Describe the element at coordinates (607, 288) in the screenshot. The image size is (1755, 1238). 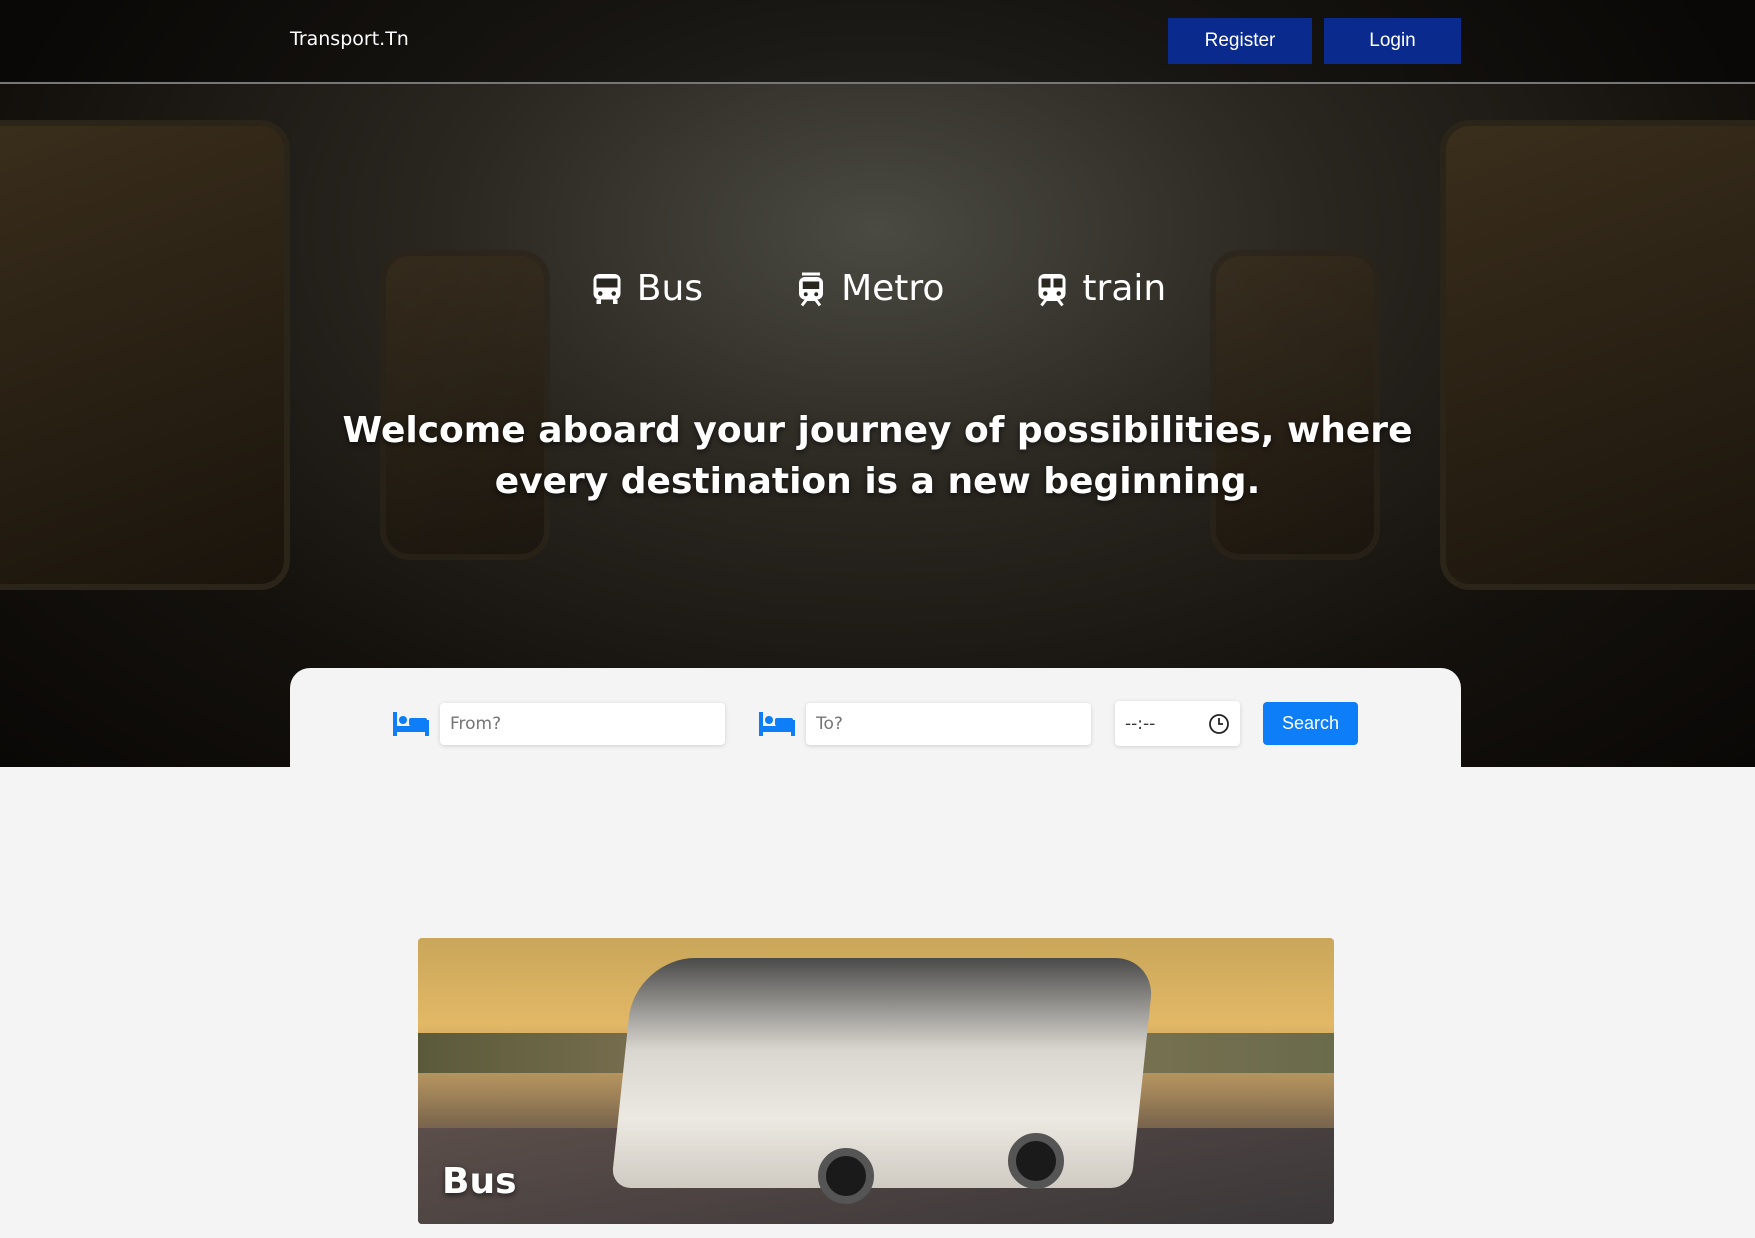
I see `bus-icon` at that location.